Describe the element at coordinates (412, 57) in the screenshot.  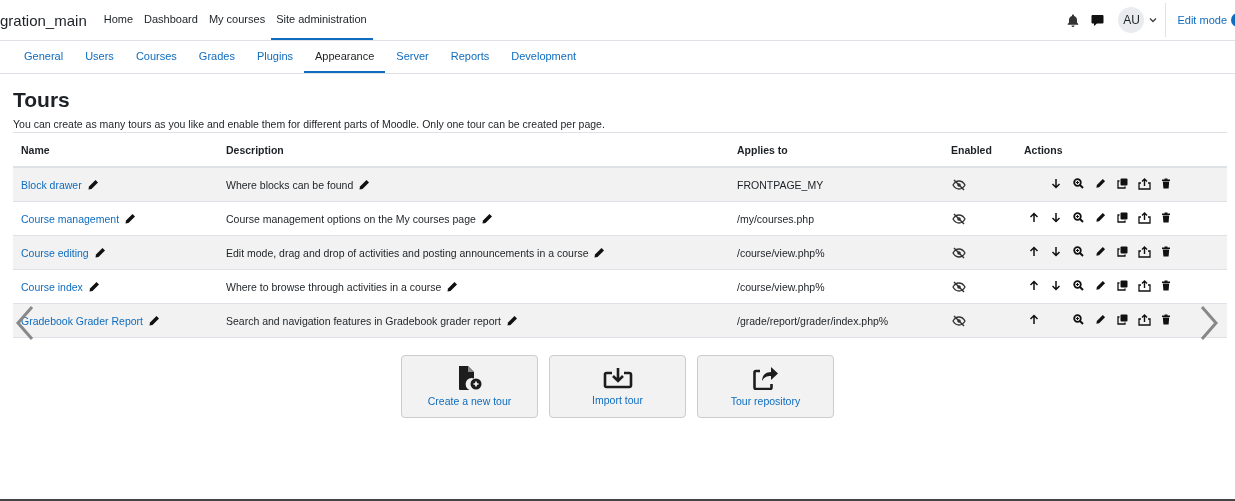
I see `tab: Server` at that location.